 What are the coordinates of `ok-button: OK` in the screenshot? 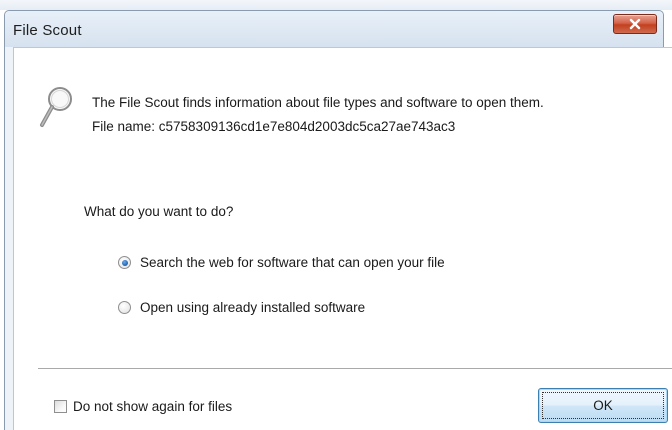 It's located at (603, 405).